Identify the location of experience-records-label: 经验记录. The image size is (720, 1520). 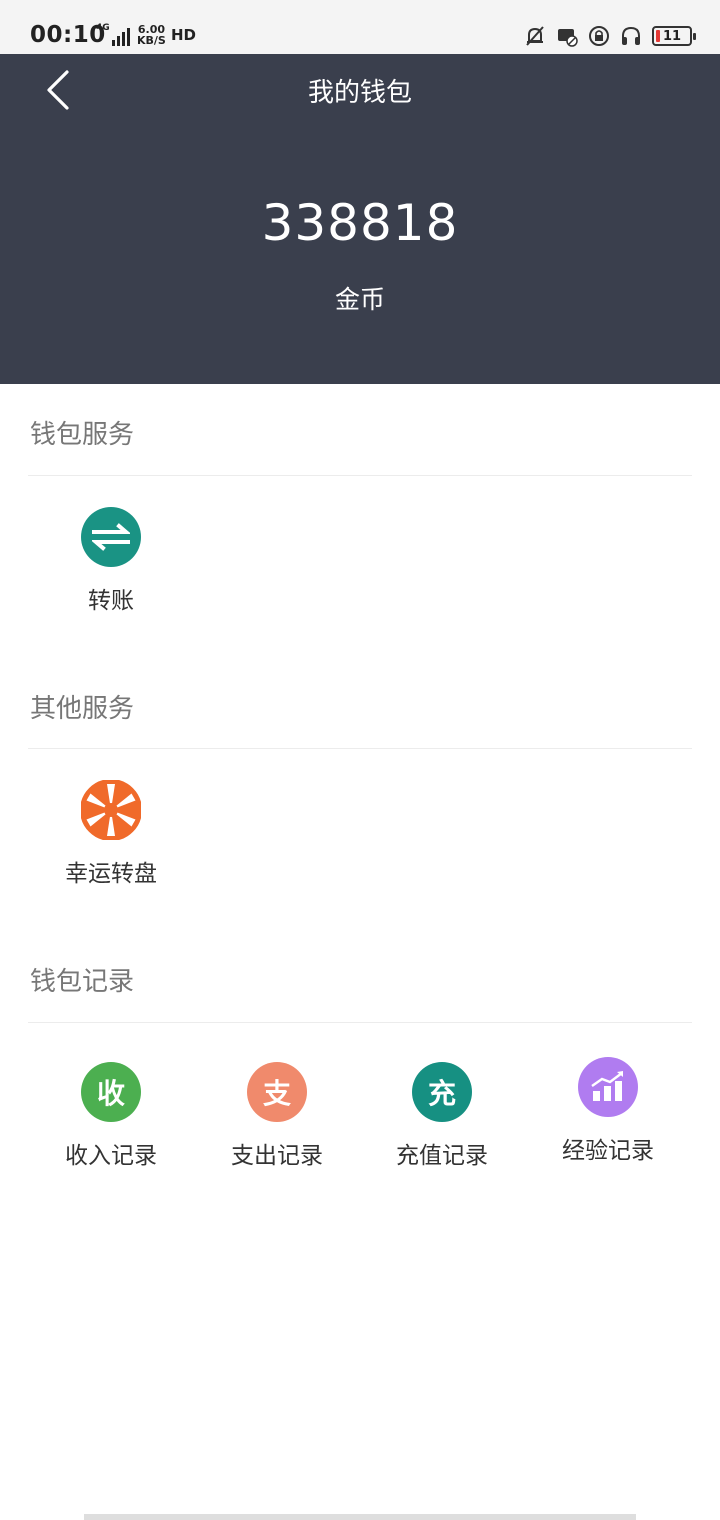
(608, 1151).